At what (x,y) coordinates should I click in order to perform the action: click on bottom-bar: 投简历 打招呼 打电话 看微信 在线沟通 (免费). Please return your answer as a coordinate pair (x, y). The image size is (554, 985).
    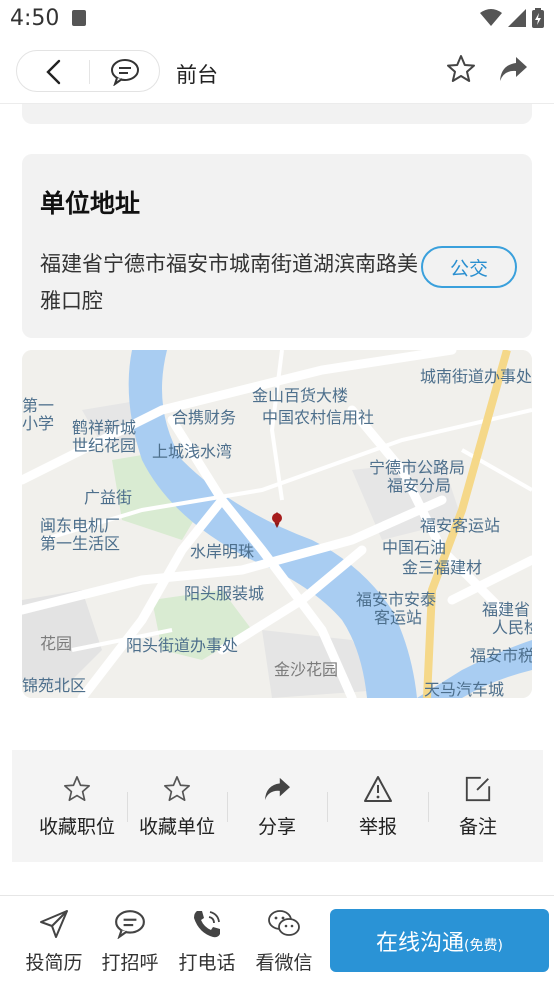
    Looking at the image, I should click on (277, 939).